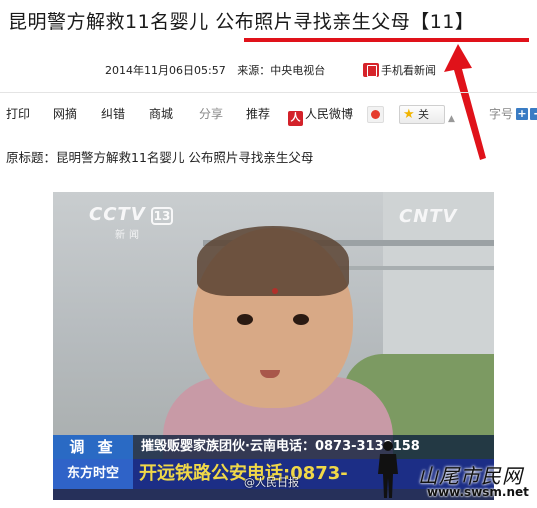 This screenshot has width=537, height=508. What do you see at coordinates (522, 114) in the screenshot?
I see `font-increase-button: +` at bounding box center [522, 114].